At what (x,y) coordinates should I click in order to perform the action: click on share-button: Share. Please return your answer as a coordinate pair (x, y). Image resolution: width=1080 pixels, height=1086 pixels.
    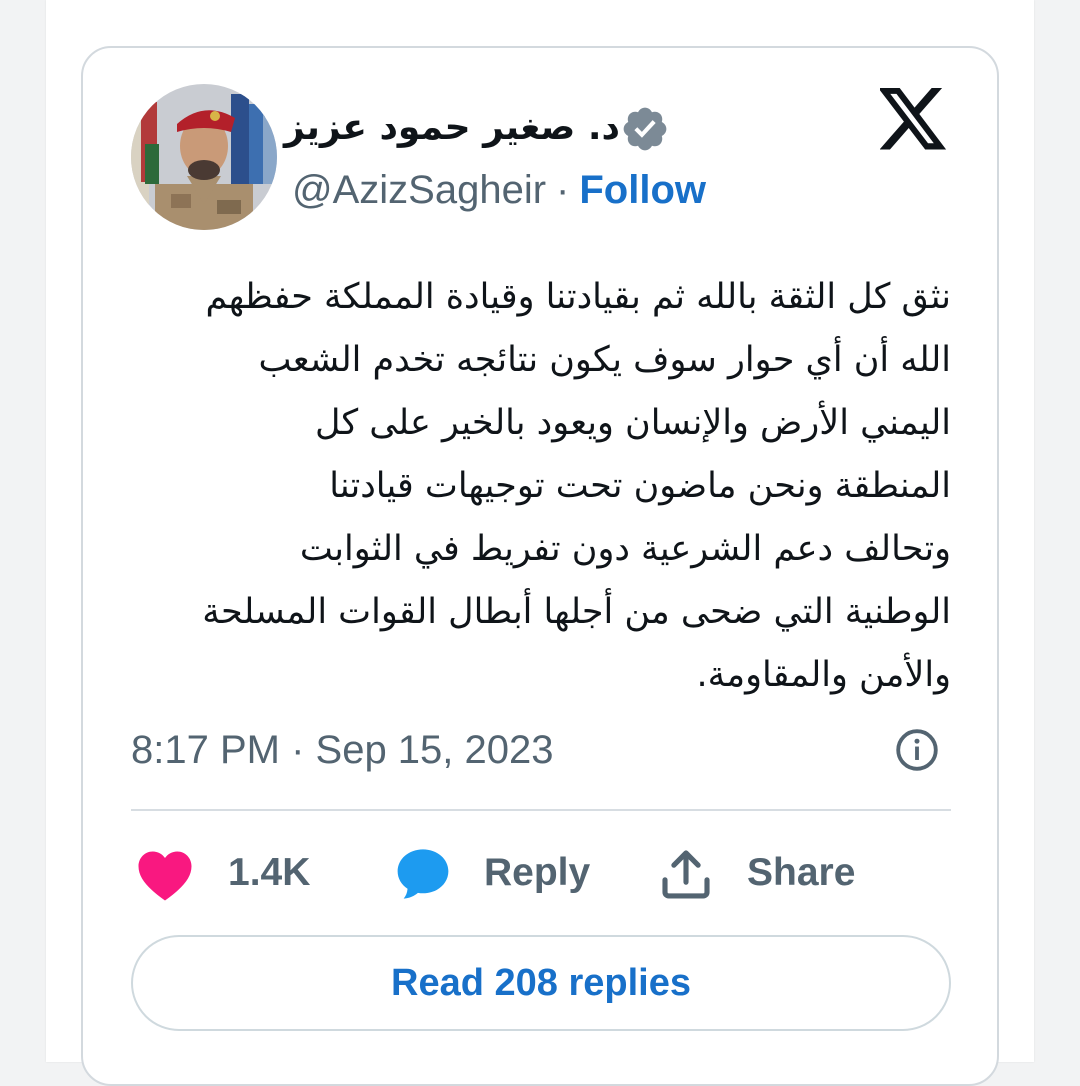
    Looking at the image, I should click on (801, 873).